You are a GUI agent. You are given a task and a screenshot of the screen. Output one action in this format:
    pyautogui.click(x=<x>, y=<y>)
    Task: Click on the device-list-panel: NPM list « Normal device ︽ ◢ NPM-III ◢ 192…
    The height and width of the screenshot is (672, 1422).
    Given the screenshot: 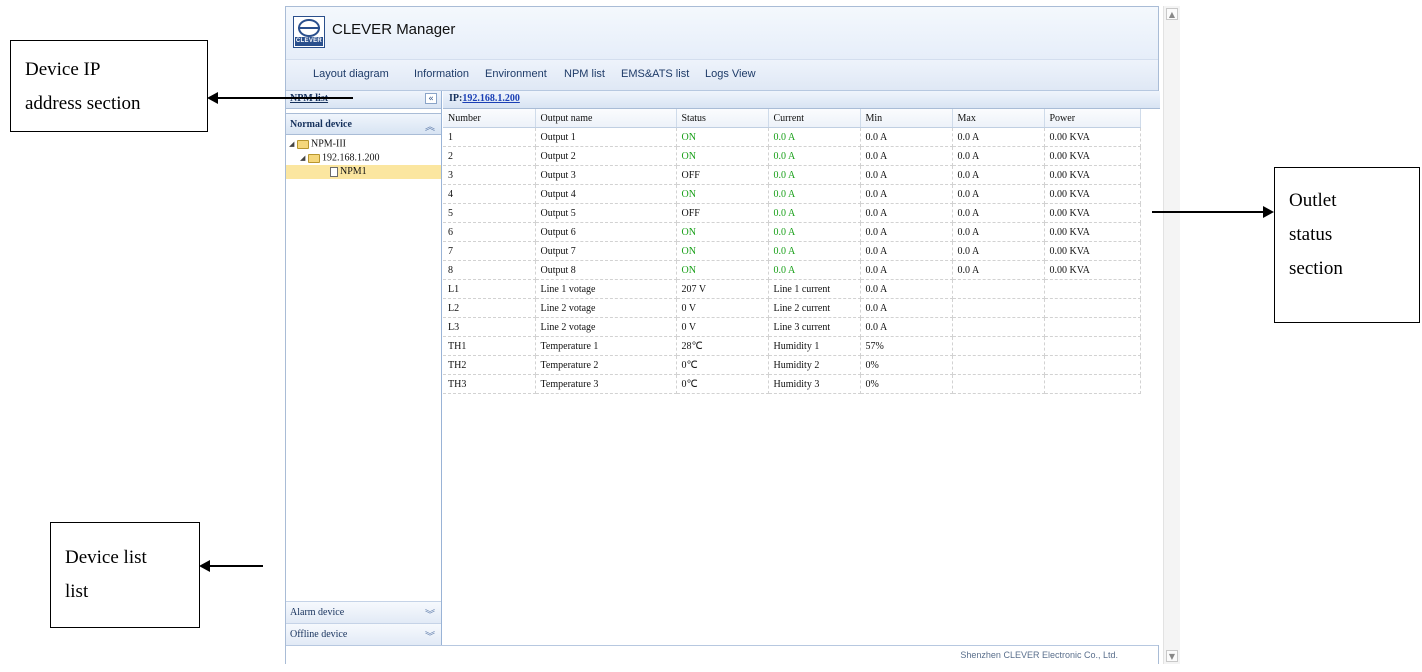 What is the action you would take?
    pyautogui.click(x=364, y=368)
    